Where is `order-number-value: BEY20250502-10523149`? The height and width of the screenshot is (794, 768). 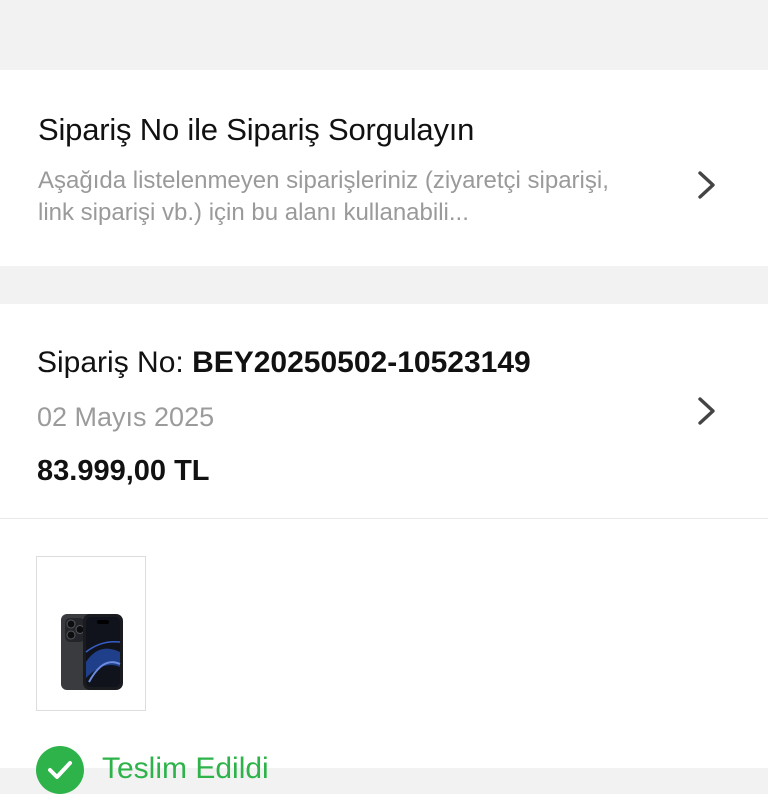
order-number-value: BEY20250502-10523149 is located at coordinates (361, 362).